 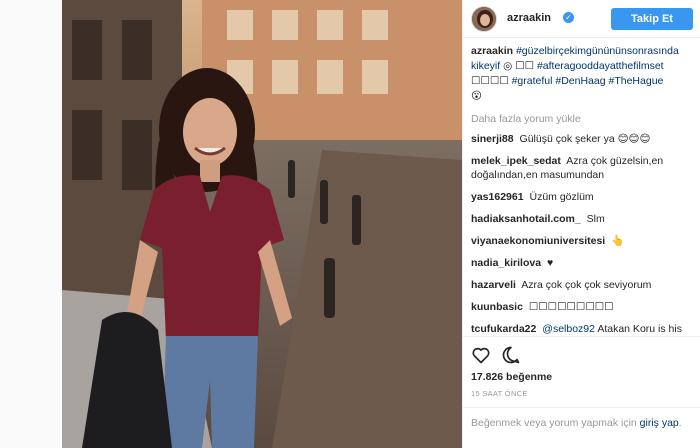 What do you see at coordinates (476, 96) in the screenshot?
I see `caption-emoji: 😮` at bounding box center [476, 96].